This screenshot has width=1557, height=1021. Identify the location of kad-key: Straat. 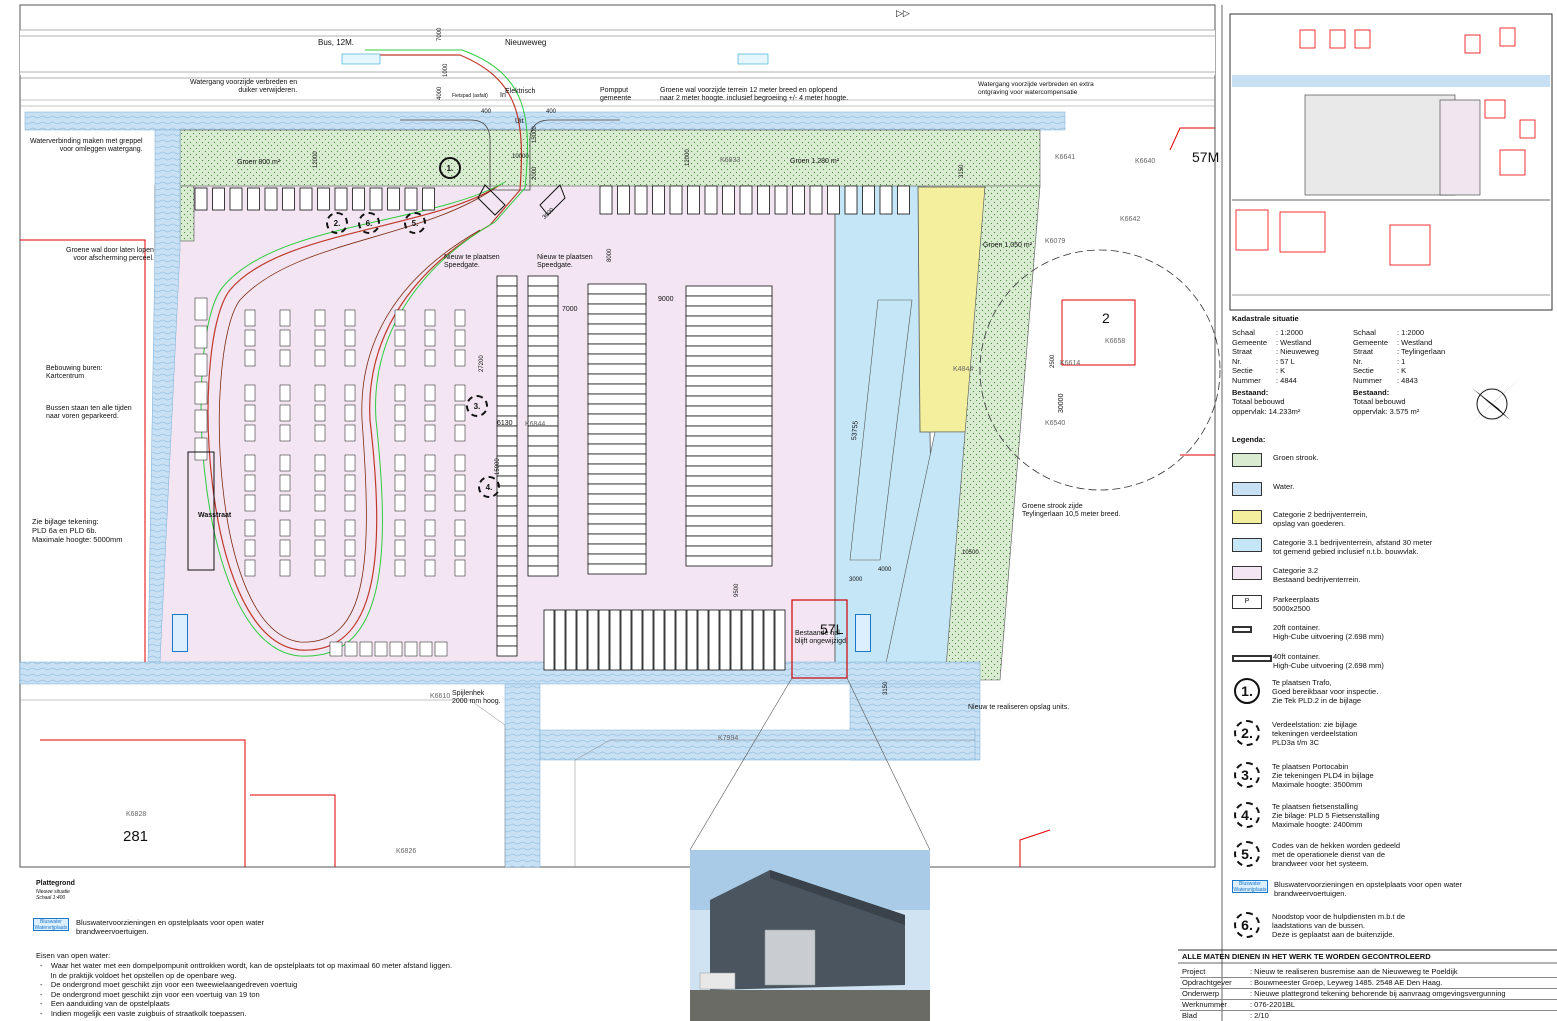
(1363, 352).